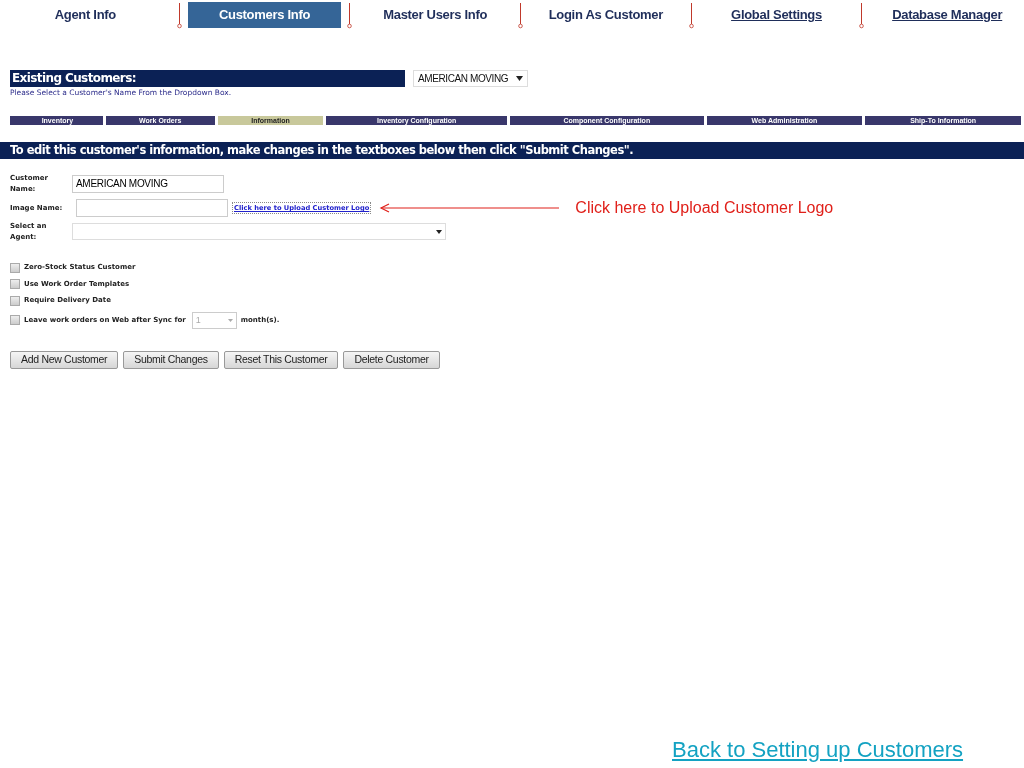  I want to click on nav-link: Global Settings, so click(776, 15).